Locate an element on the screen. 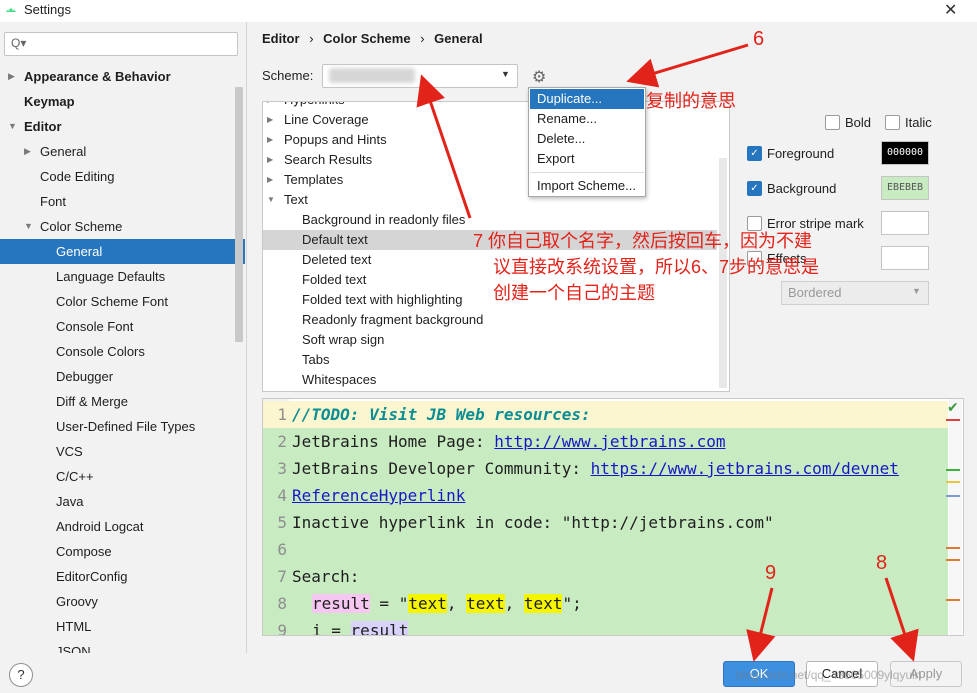  reference-hyperlink: ReferenceHyperlink is located at coordinates (378, 495).